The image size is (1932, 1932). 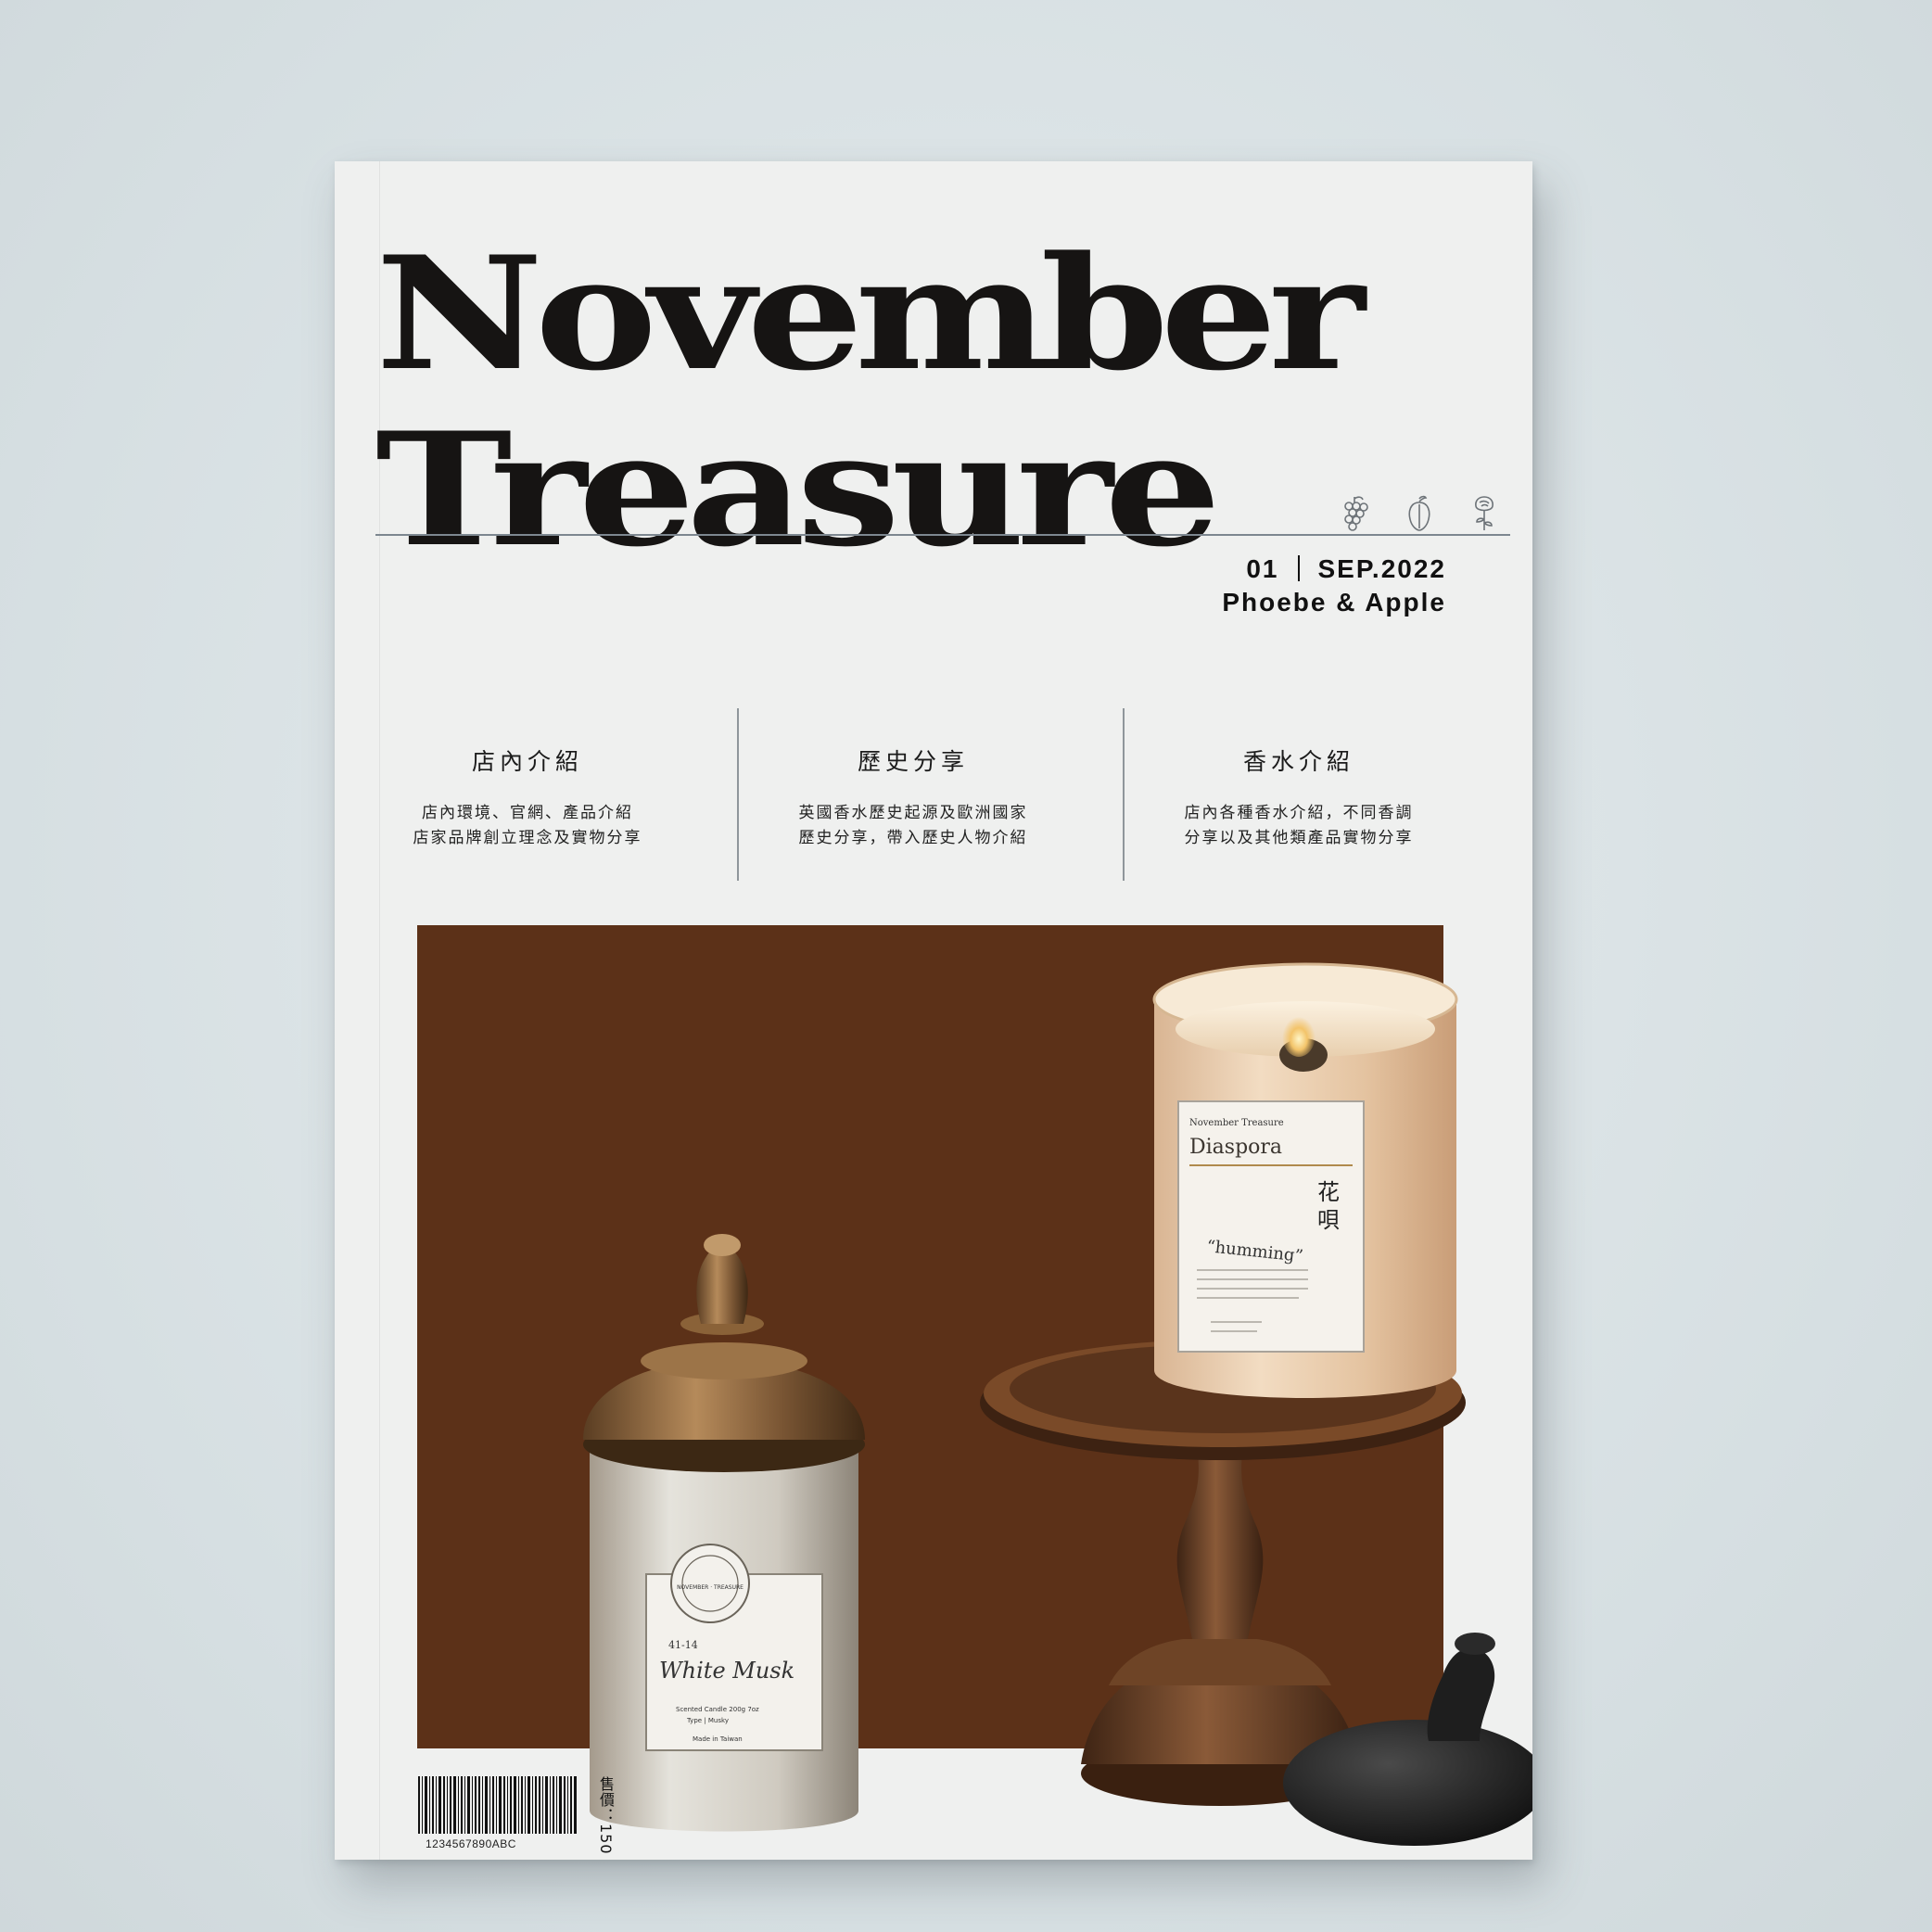 I want to click on section-line: 店家品牌創立理念及實物分享, so click(x=527, y=838).